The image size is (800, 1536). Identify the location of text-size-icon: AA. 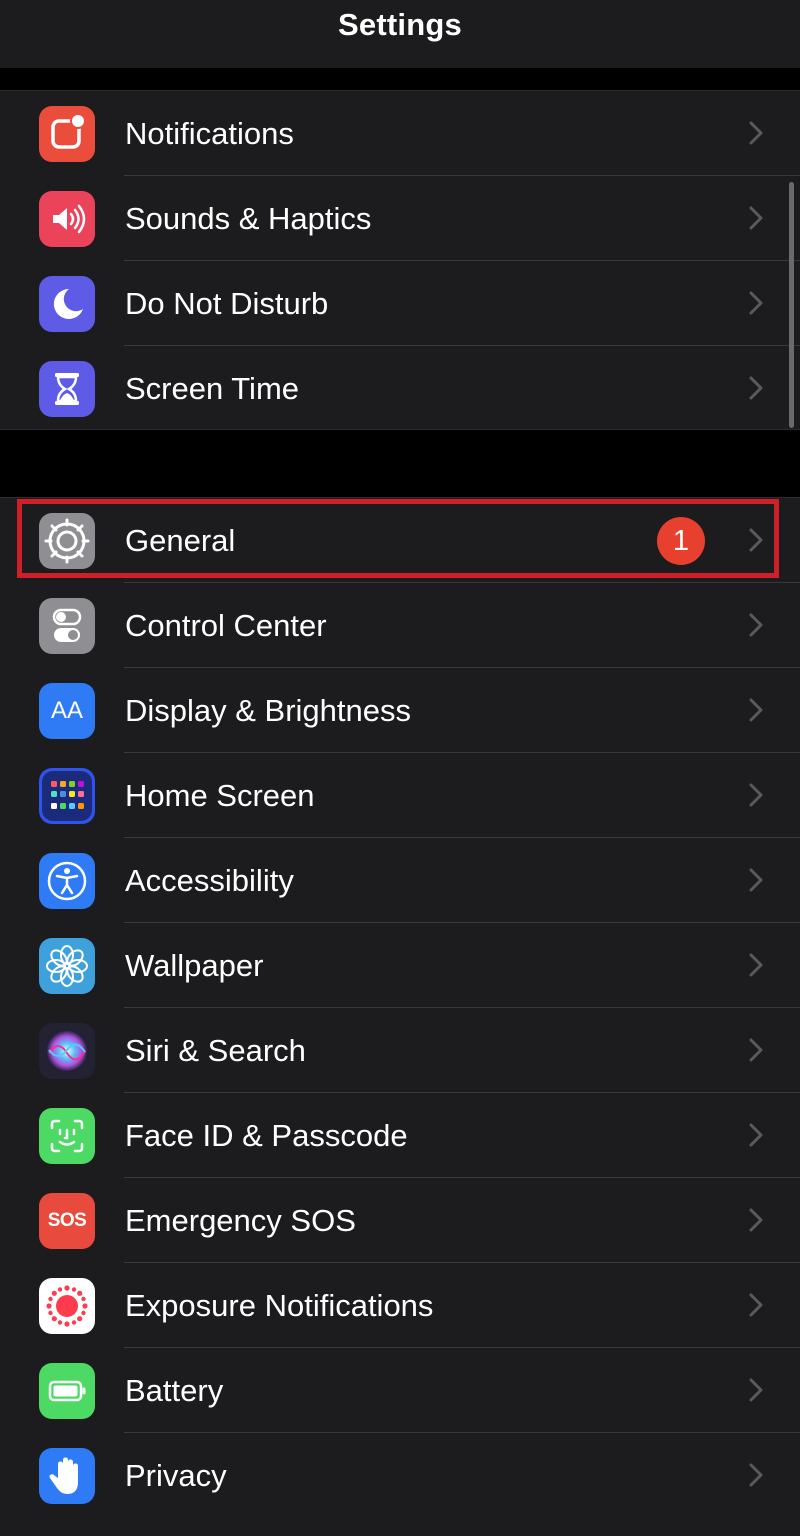
(67, 711).